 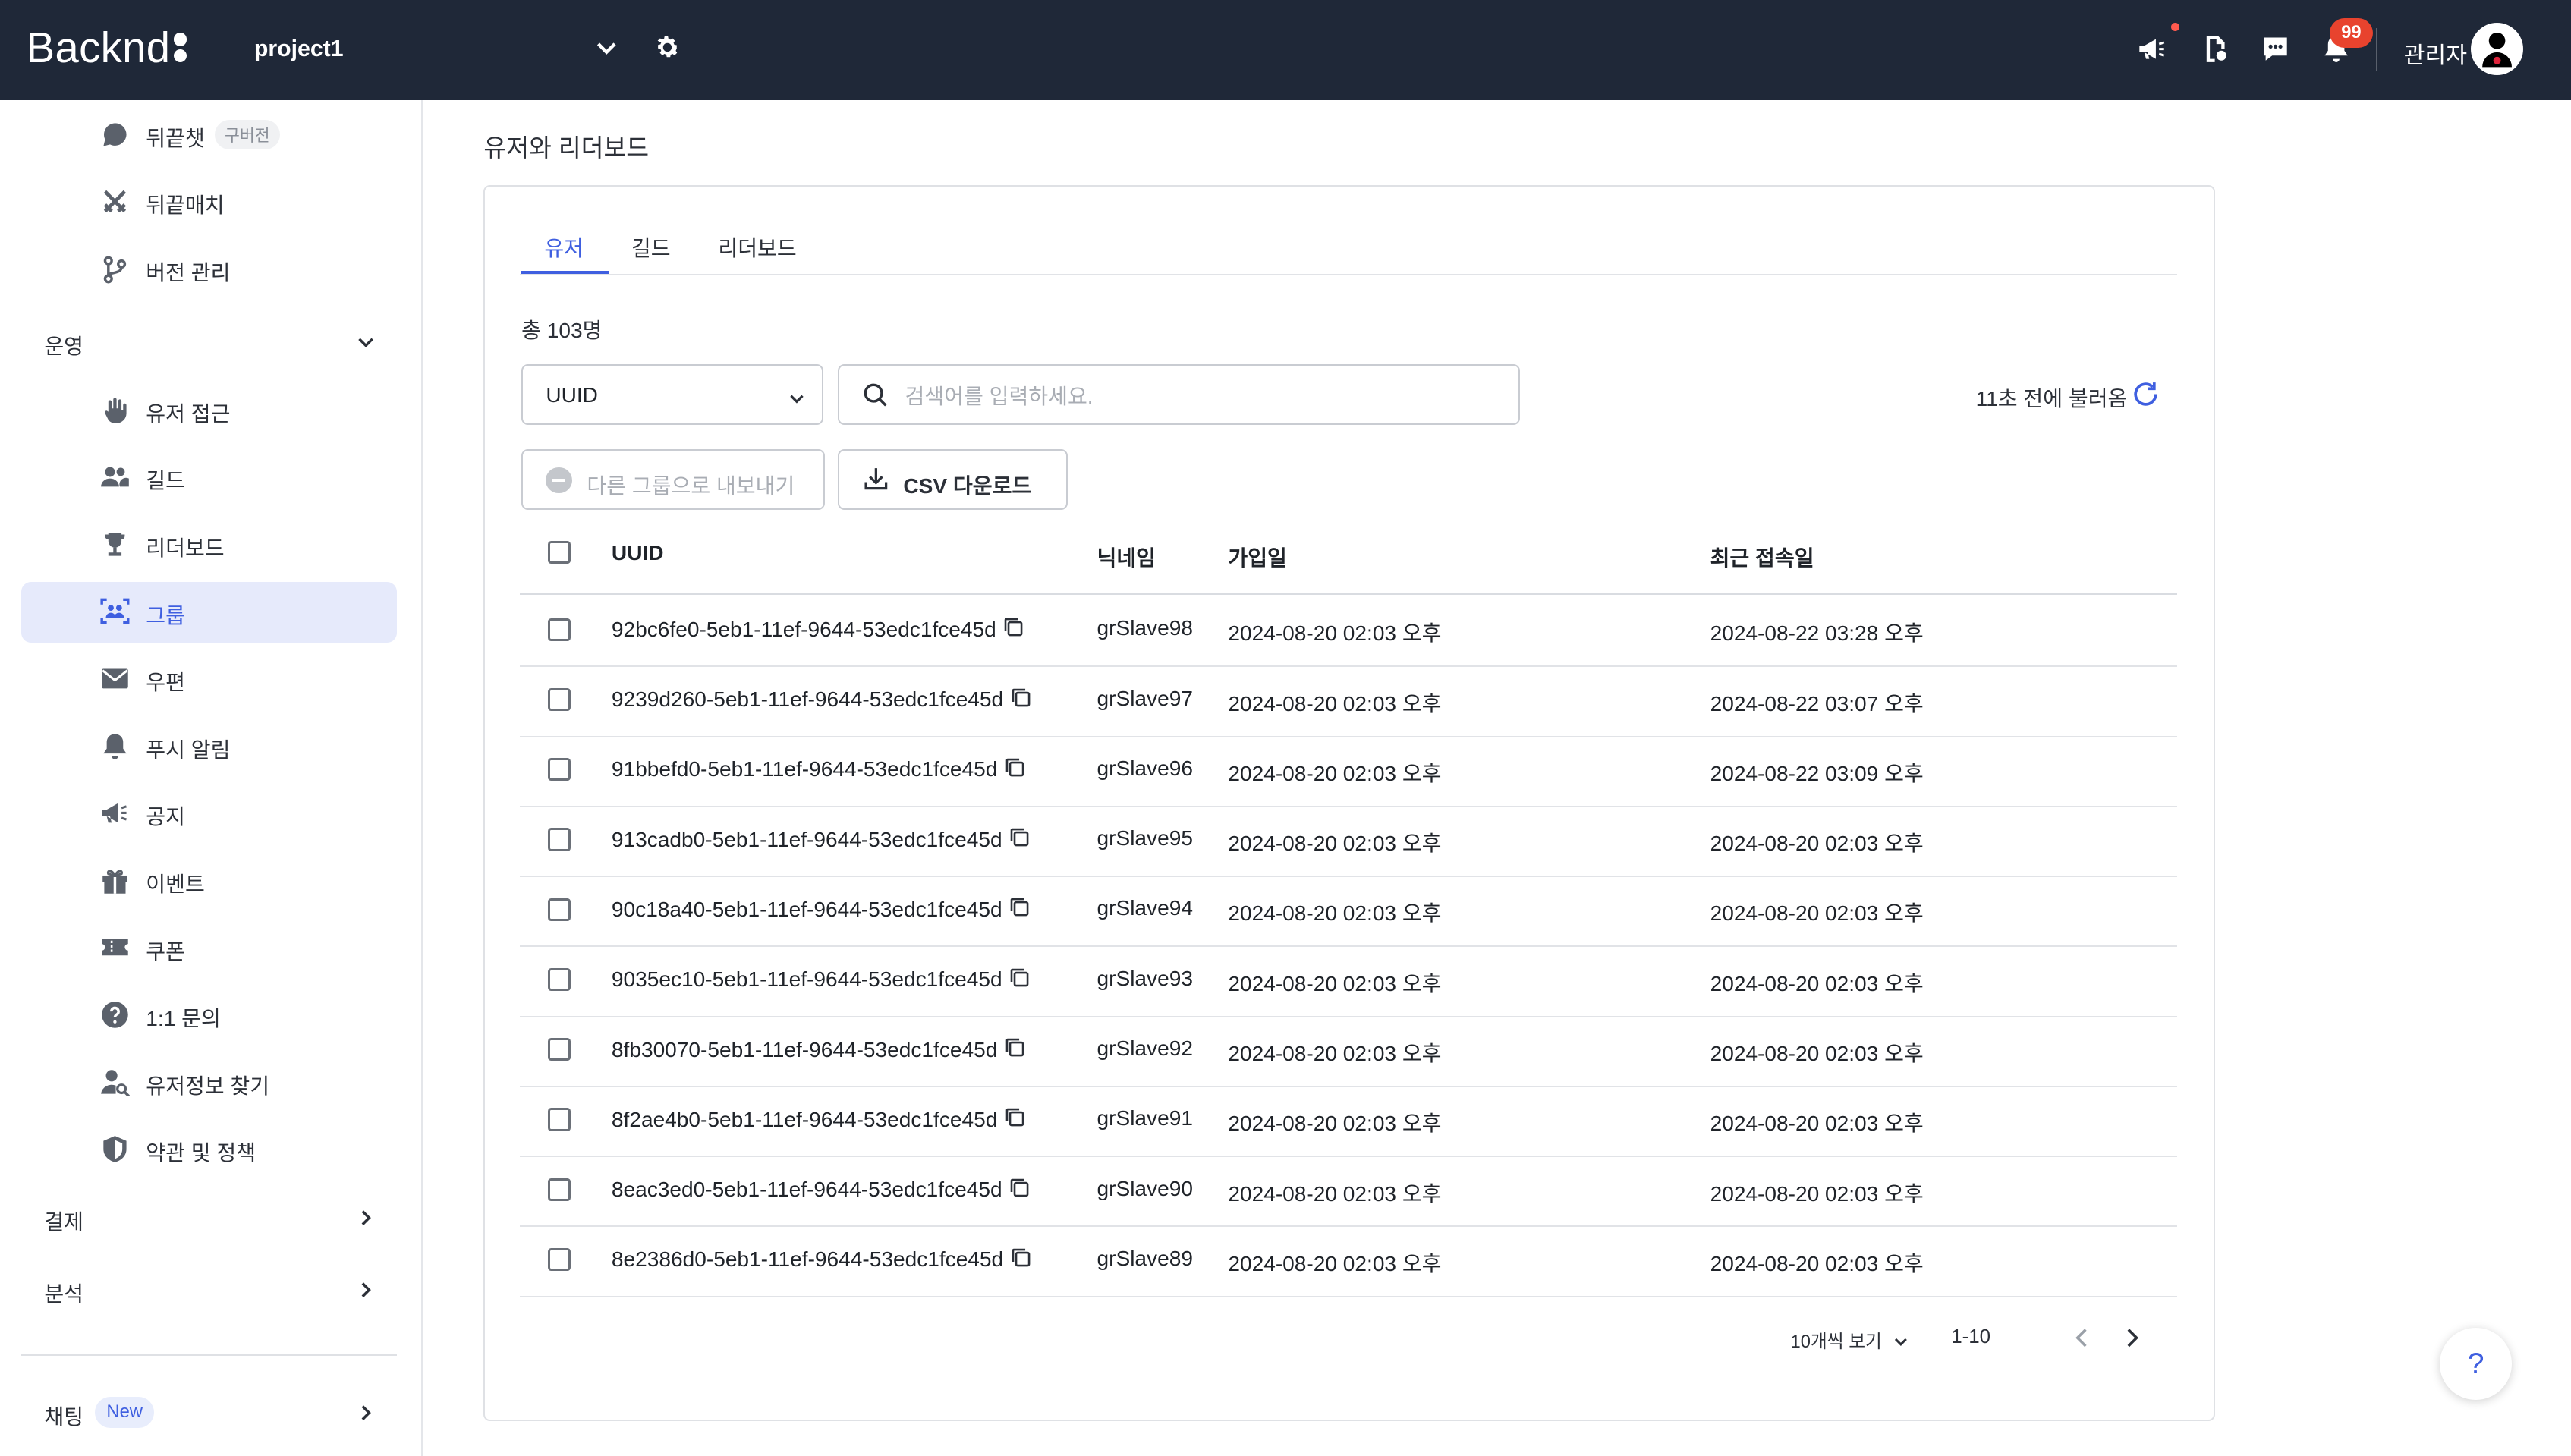 What do you see at coordinates (564, 247) in the screenshot?
I see `tab-users: 유저` at bounding box center [564, 247].